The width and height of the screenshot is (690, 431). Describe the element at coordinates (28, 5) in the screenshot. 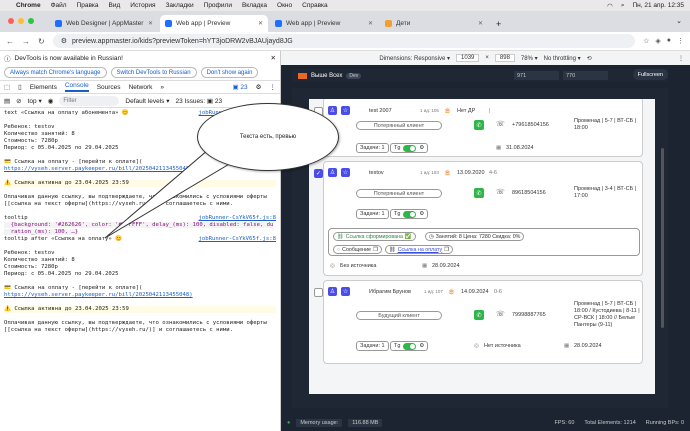

I see `menubar-app-name: Chrome` at that location.